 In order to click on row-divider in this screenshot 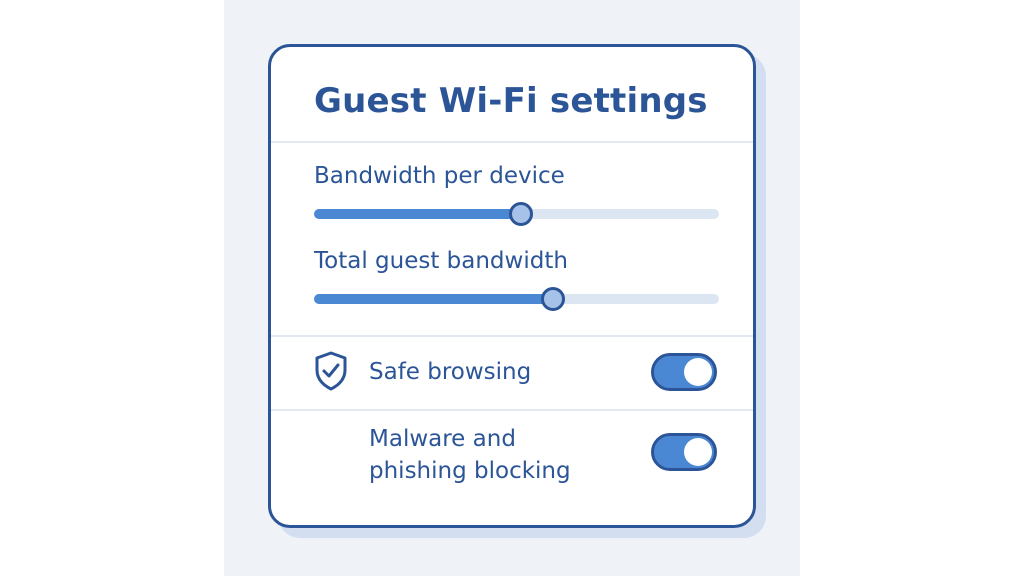, I will do `click(512, 410)`.